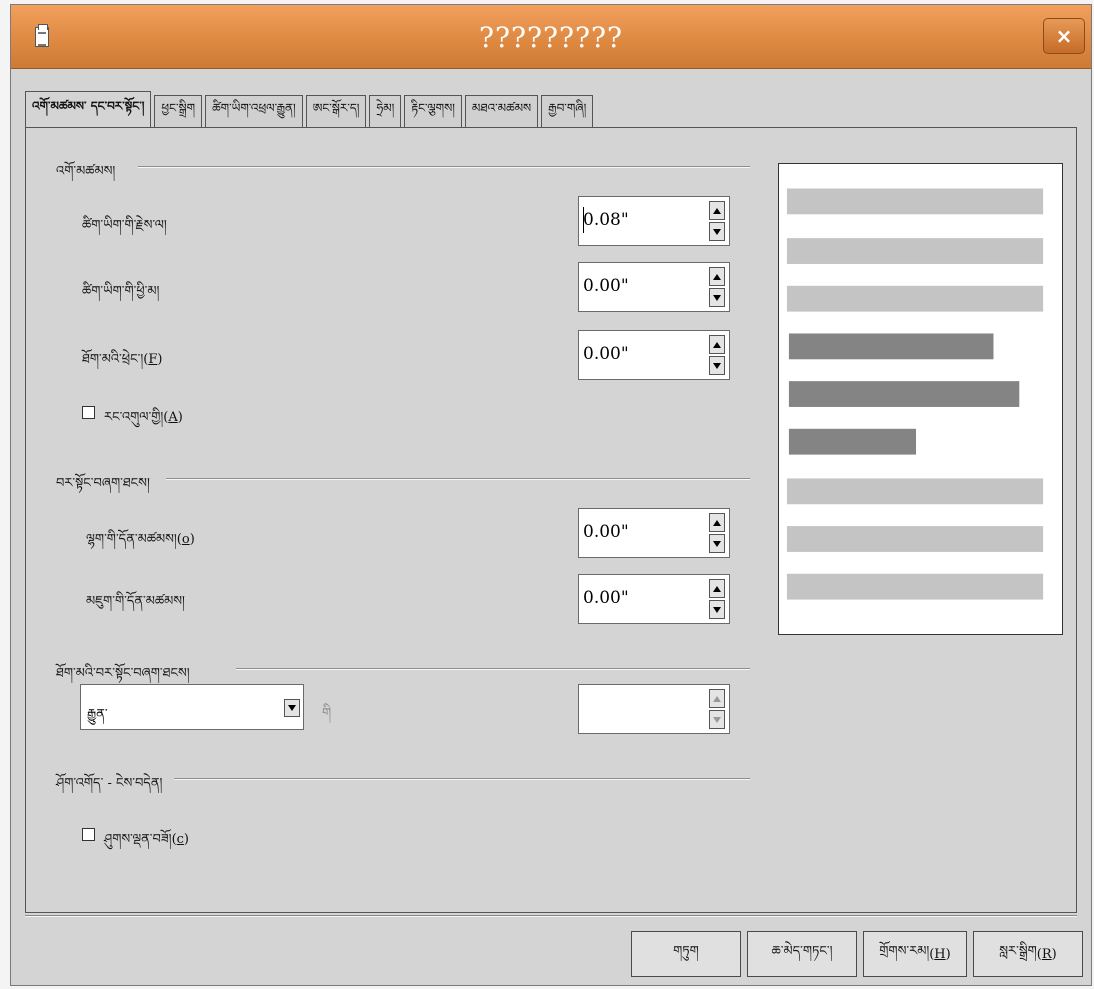 The height and width of the screenshot is (989, 1094). I want to click on activate-label: ཤུགས་ལྡན་བཟོ།(c), so click(146, 839).